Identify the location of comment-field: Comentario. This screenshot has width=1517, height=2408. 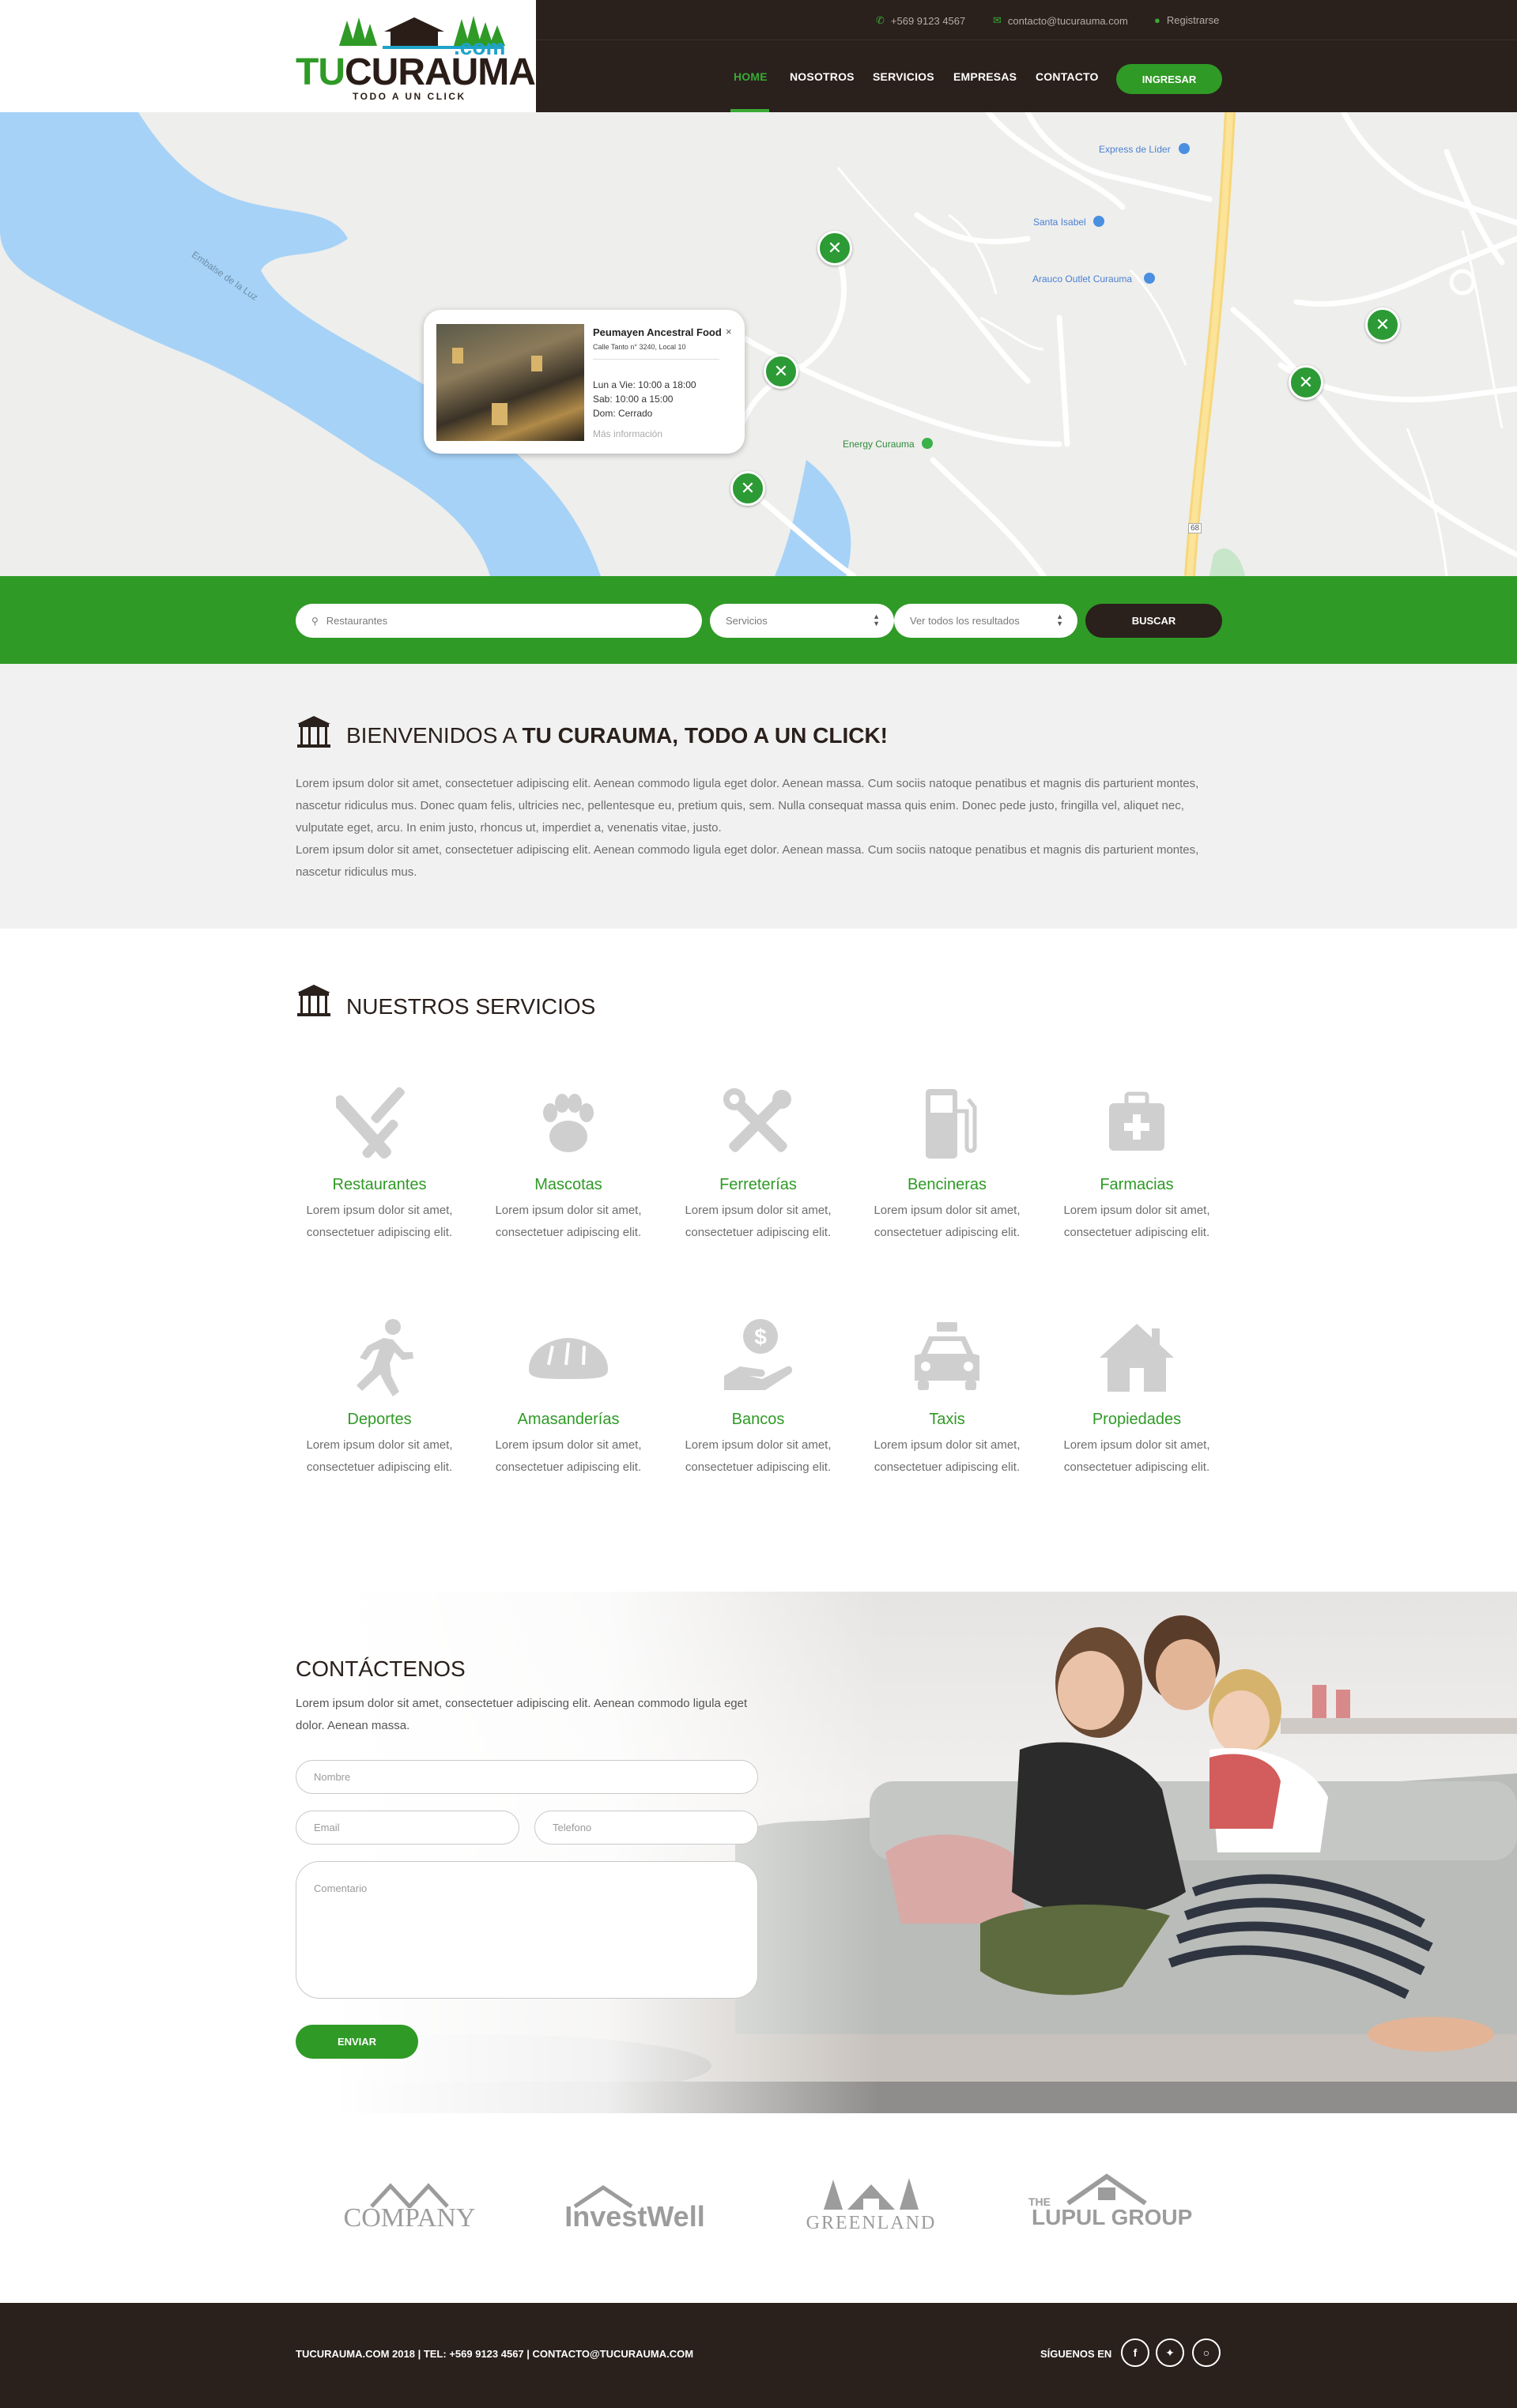
(527, 1930).